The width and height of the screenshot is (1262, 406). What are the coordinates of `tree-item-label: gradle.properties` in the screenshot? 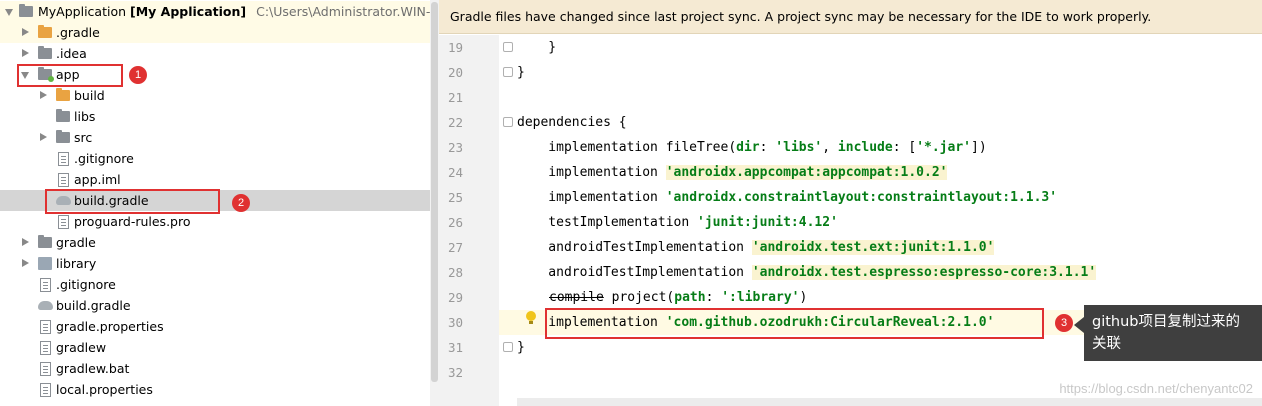 It's located at (110, 326).